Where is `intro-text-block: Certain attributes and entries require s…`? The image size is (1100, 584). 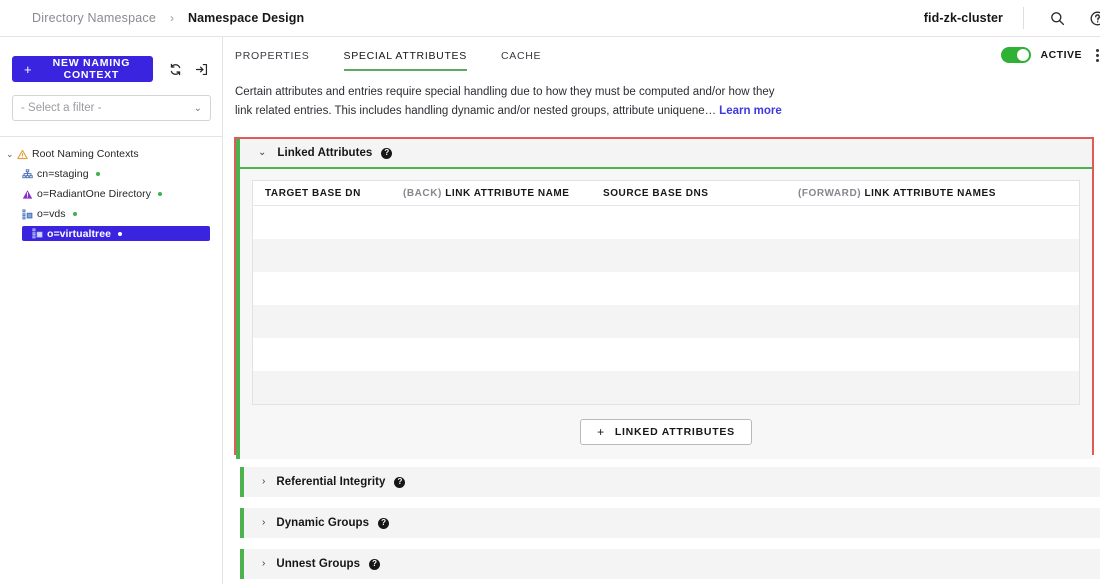
intro-text-block: Certain attributes and entries require s… is located at coordinates (583, 96).